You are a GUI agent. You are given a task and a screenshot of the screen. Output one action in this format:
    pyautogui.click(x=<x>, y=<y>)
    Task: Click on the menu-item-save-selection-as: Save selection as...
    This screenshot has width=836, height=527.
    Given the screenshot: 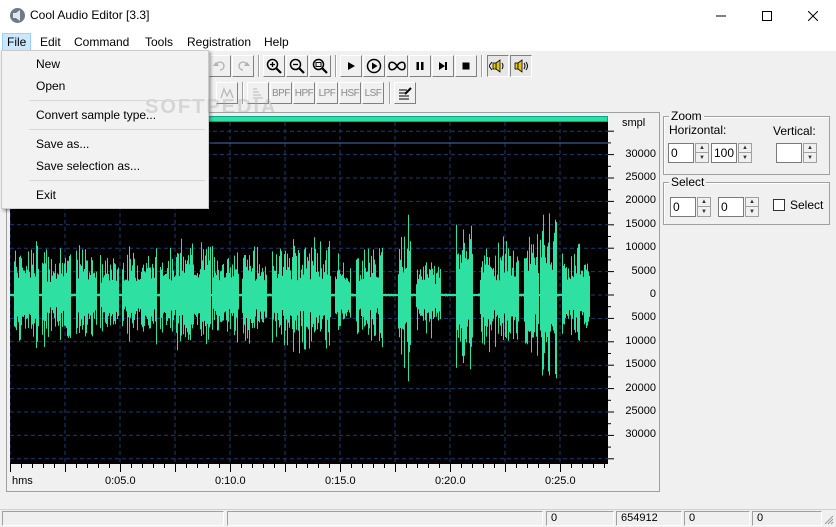 What is the action you would take?
    pyautogui.click(x=88, y=166)
    